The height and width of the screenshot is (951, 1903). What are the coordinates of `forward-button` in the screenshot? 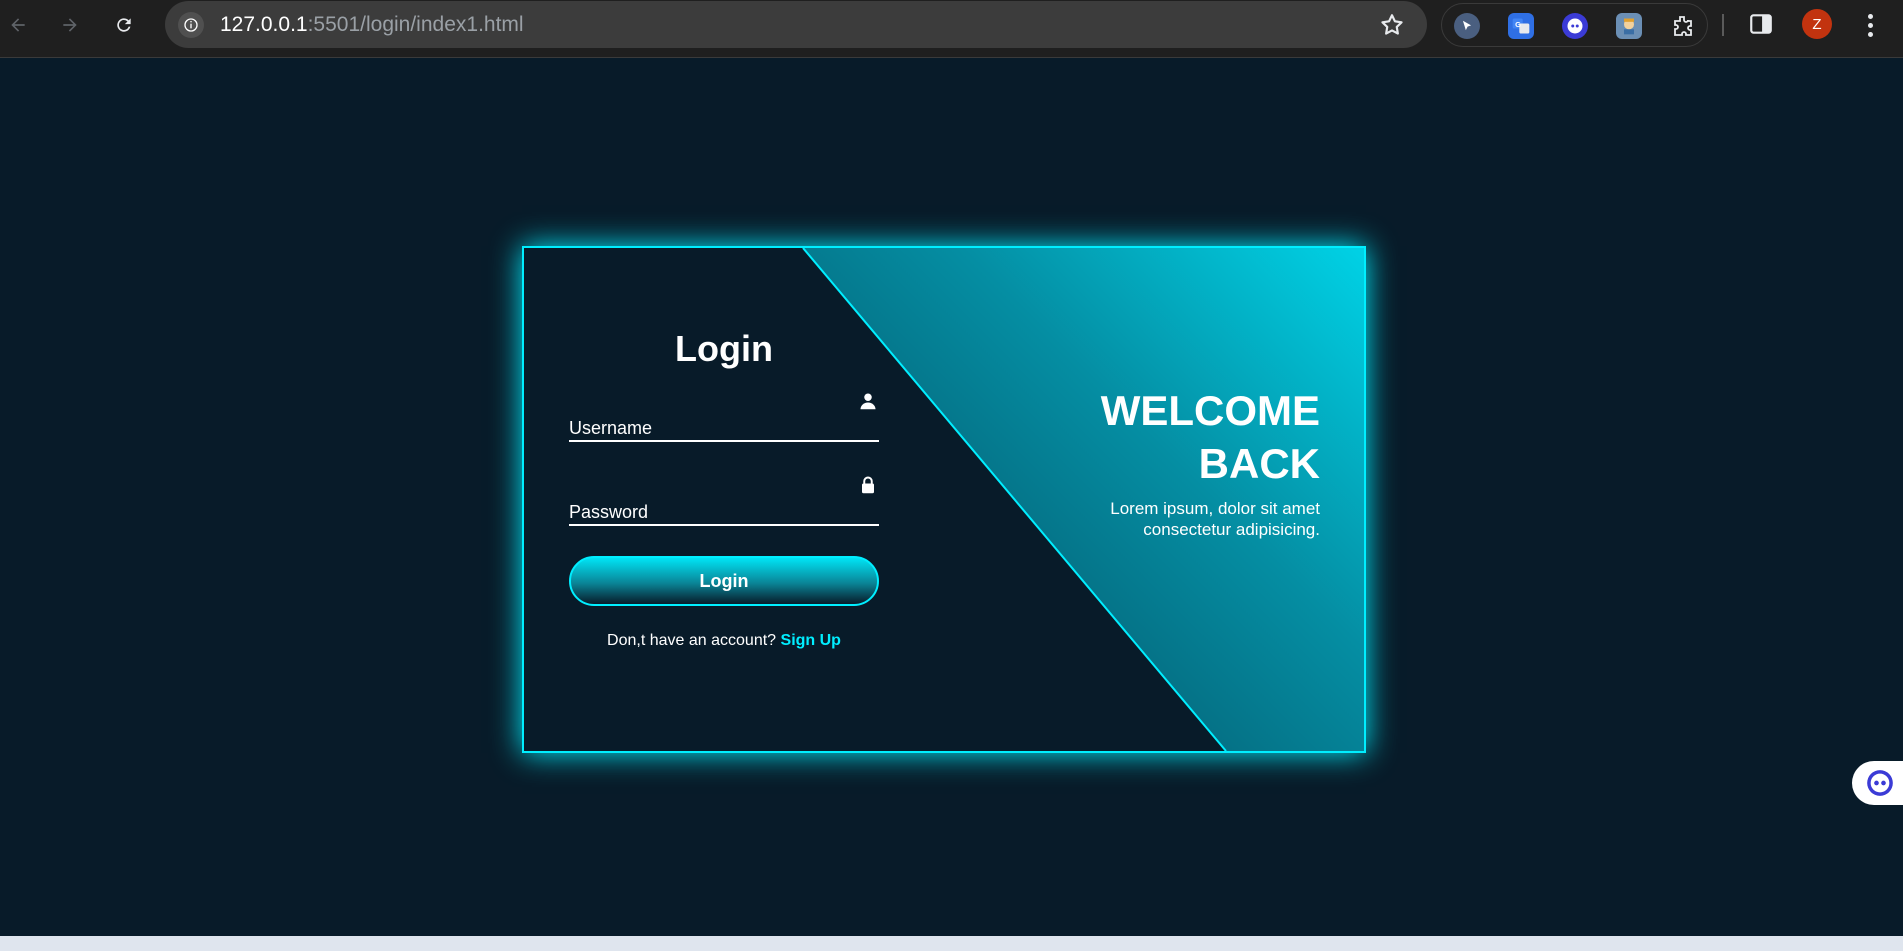 It's located at (70, 25).